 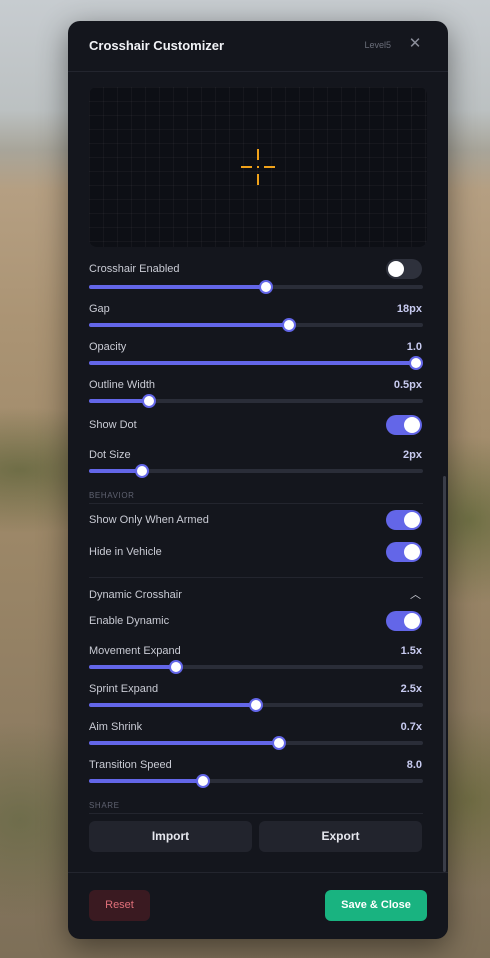 What do you see at coordinates (411, 689) in the screenshot?
I see `sprint-expand-value: 2.5x` at bounding box center [411, 689].